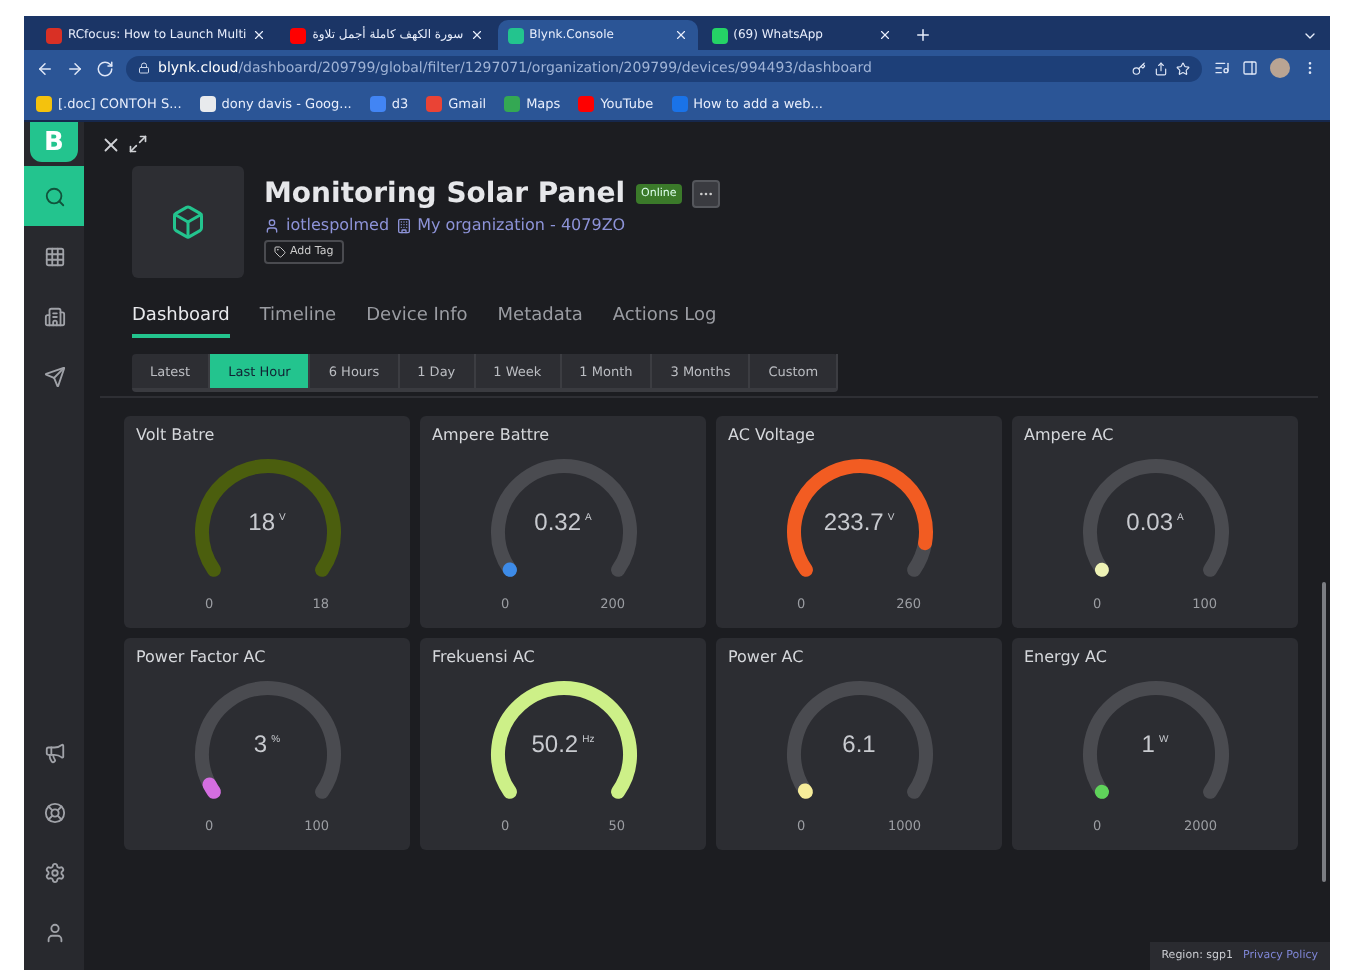 The width and height of the screenshot is (1354, 970). Describe the element at coordinates (492, 435) in the screenshot. I see `card-title: Ampere Battre` at that location.